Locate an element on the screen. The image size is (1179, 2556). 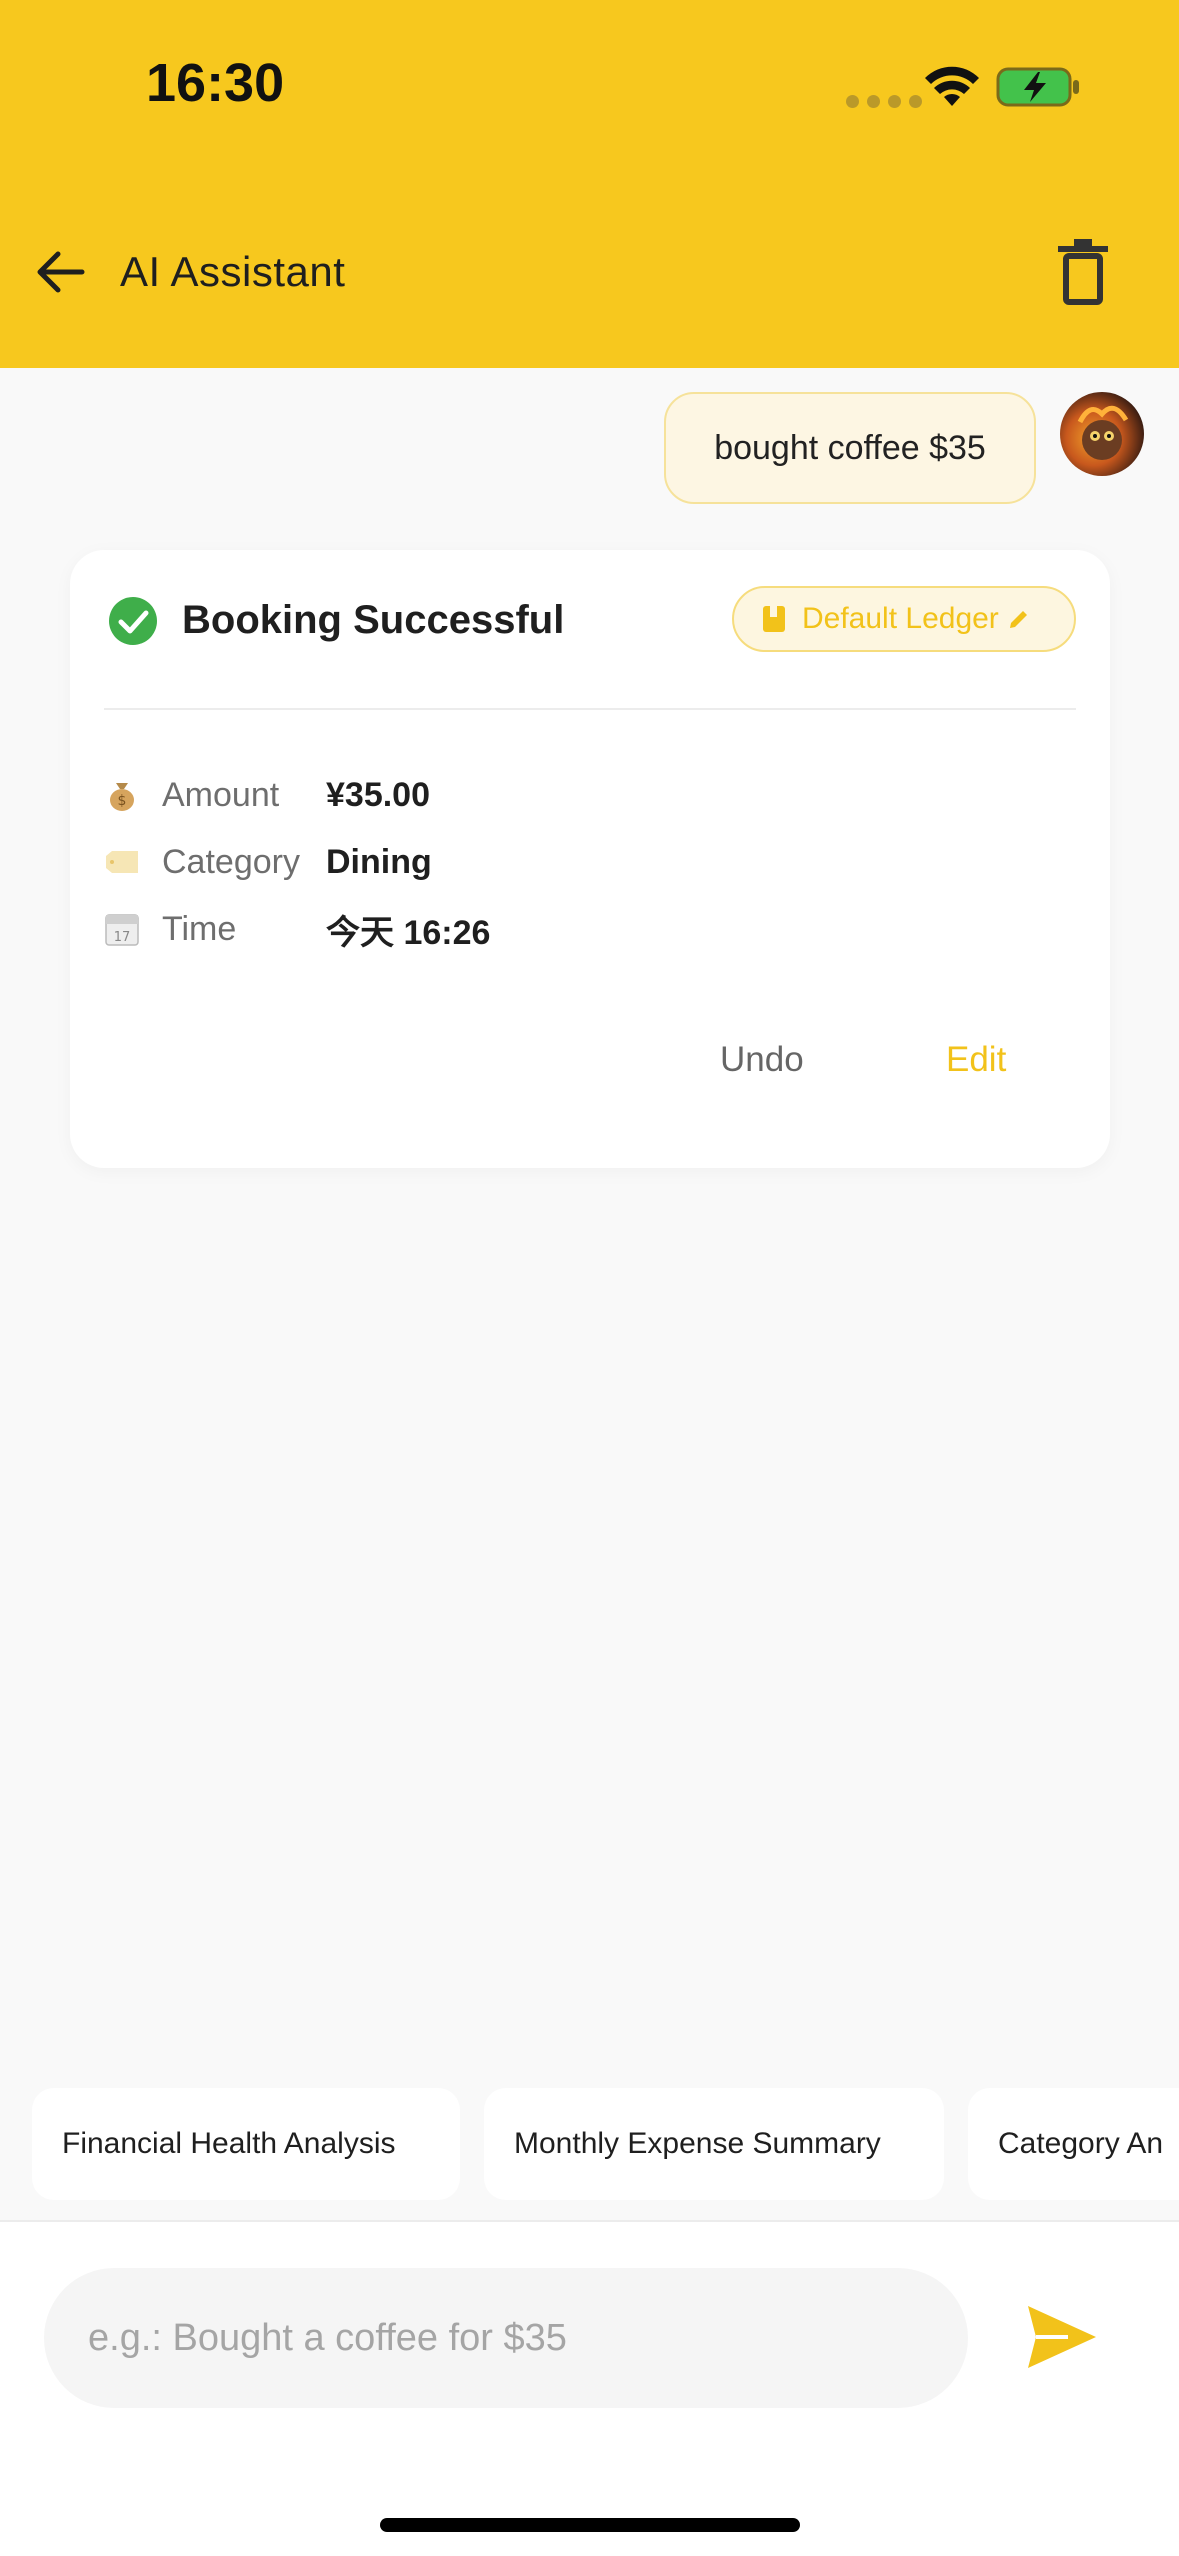
ledger-selector-chip: Default Ledger is located at coordinates (904, 619).